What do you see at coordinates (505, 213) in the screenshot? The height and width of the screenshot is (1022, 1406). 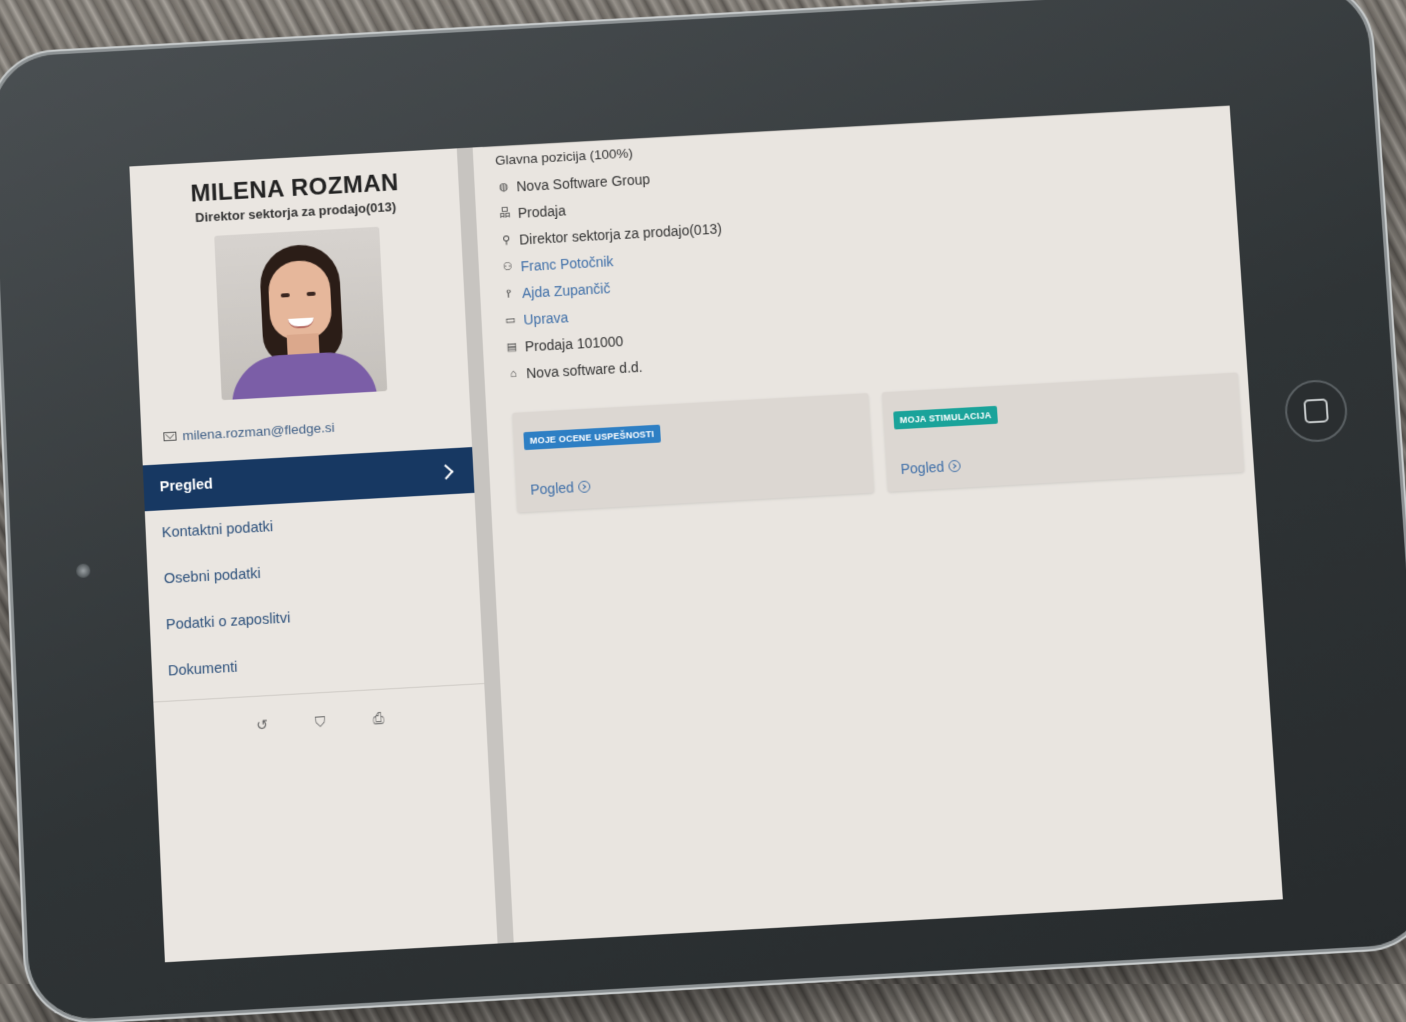 I see `org-chart-icon: 品` at bounding box center [505, 213].